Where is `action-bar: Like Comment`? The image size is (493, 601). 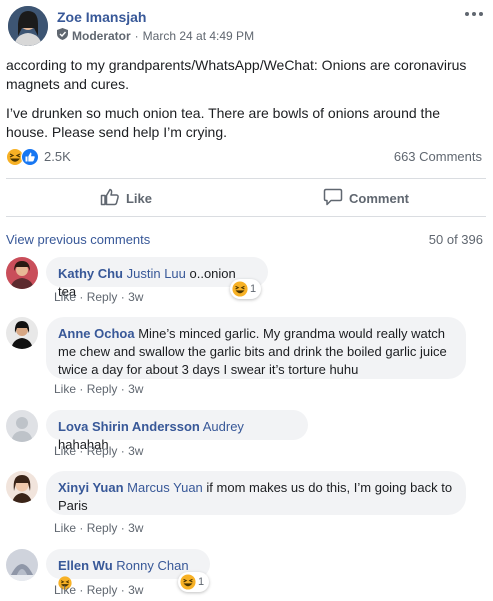 action-bar: Like Comment is located at coordinates (246, 198).